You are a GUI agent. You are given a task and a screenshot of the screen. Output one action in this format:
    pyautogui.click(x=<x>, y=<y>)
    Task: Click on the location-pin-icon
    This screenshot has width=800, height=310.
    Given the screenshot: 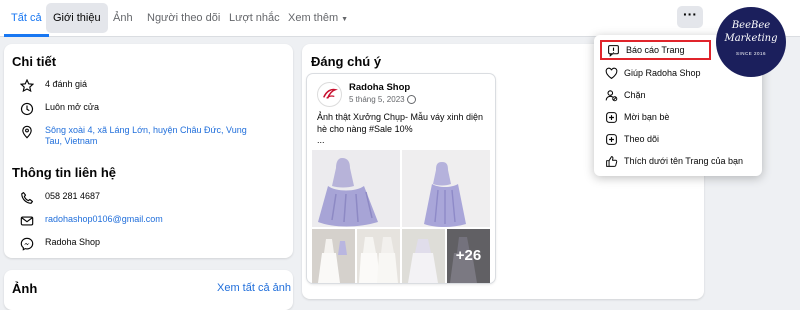 What is the action you would take?
    pyautogui.click(x=27, y=132)
    